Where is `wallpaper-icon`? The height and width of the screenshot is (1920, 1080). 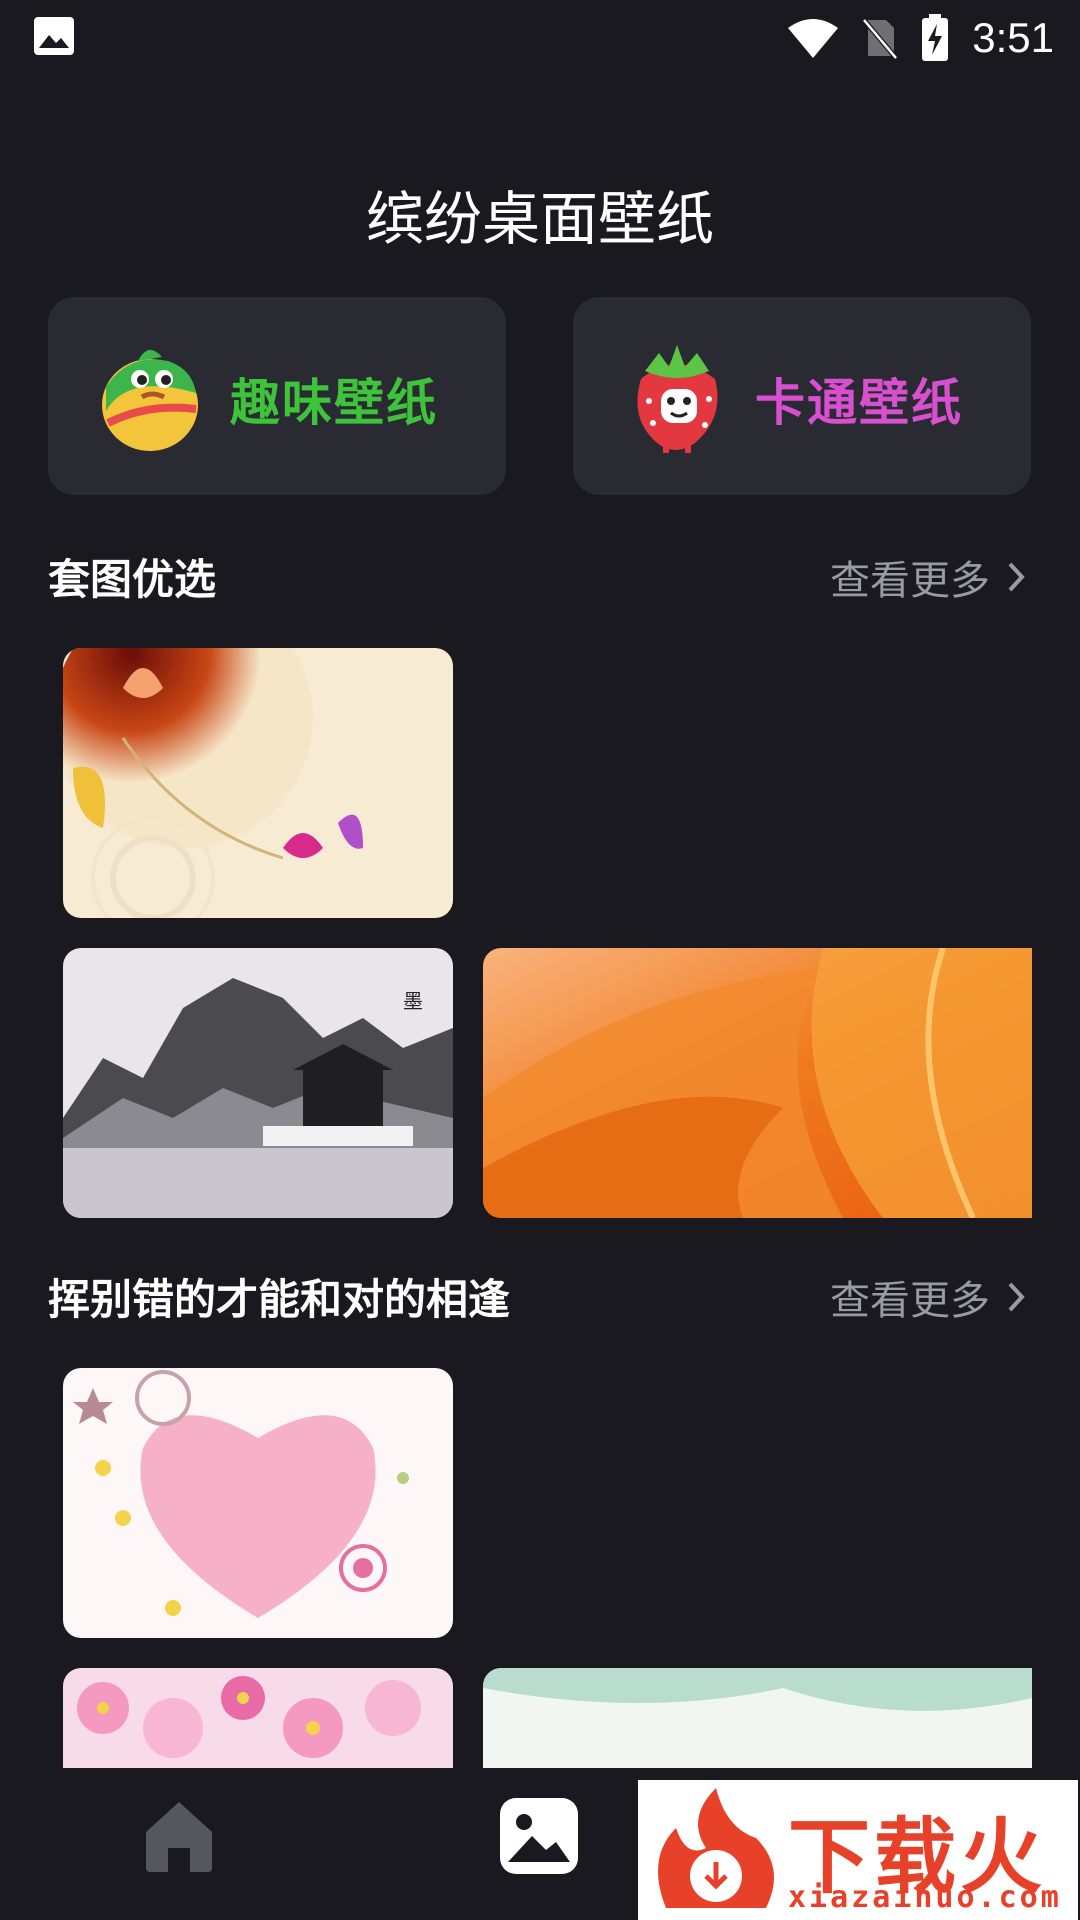 wallpaper-icon is located at coordinates (539, 1836).